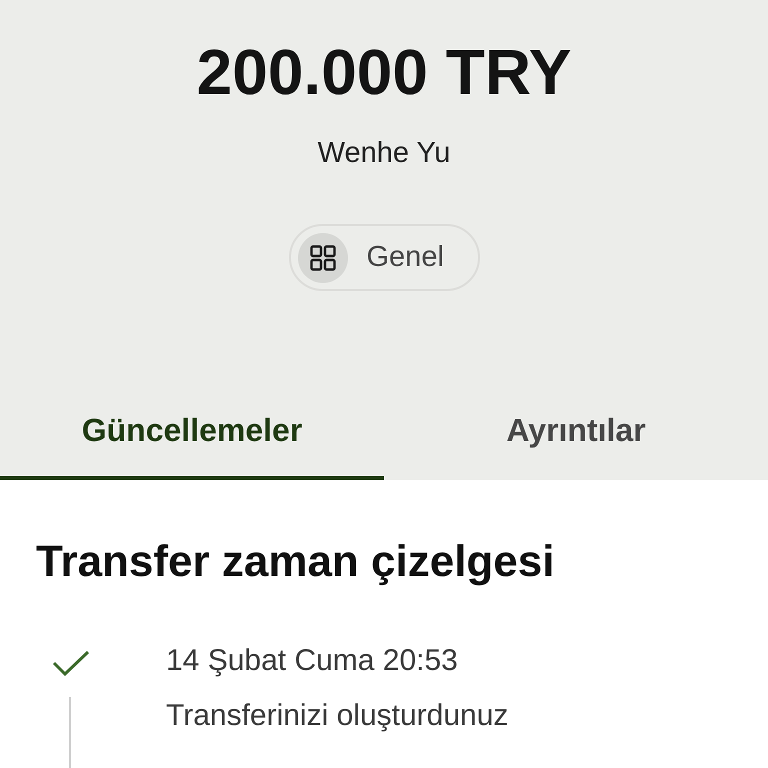 This screenshot has width=768, height=768. Describe the element at coordinates (384, 153) in the screenshot. I see `recipient-name: Wenhe Yu` at that location.